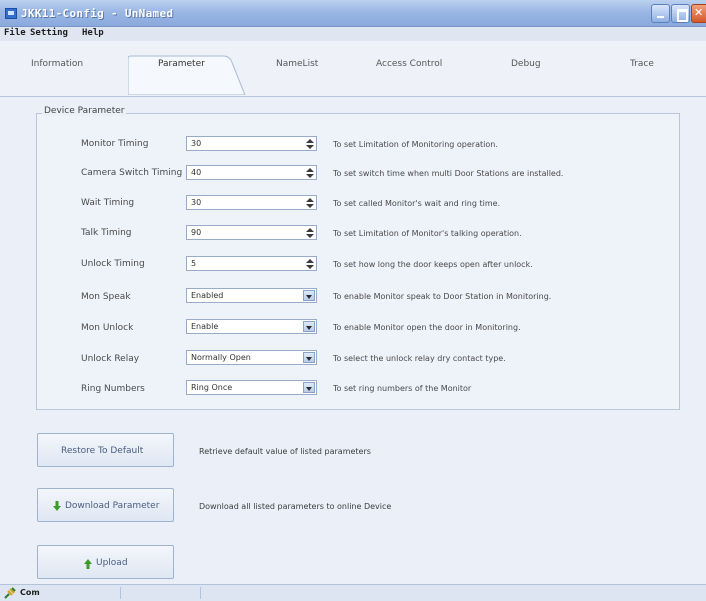 Image resolution: width=706 pixels, height=601 pixels. What do you see at coordinates (115, 144) in the screenshot?
I see `param-label: Monitor Timing` at bounding box center [115, 144].